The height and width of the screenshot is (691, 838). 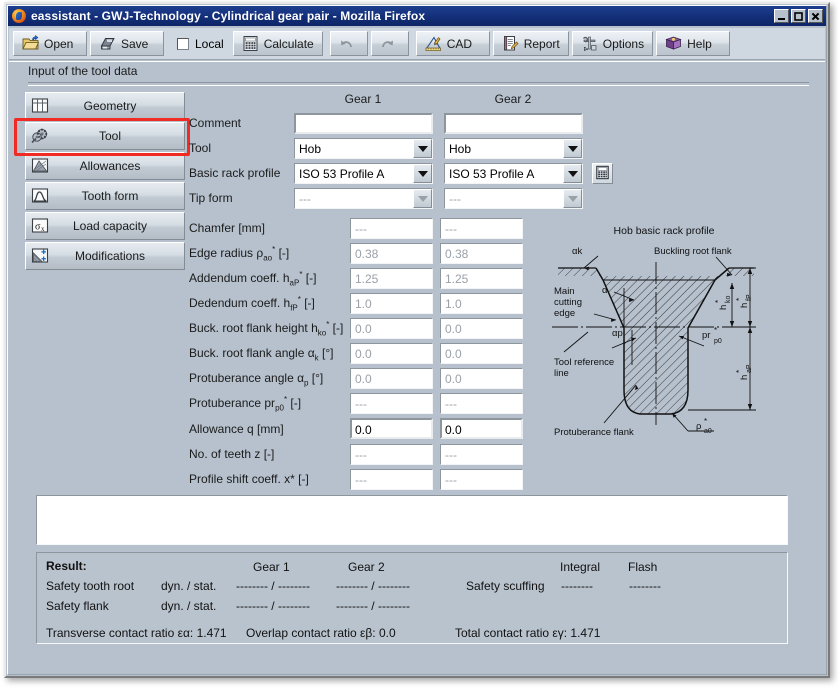 What do you see at coordinates (215, 123) in the screenshot?
I see `label-comment: Comment` at bounding box center [215, 123].